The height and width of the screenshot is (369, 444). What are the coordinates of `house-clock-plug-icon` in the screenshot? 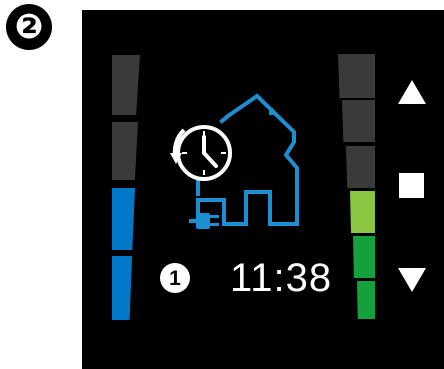 It's located at (234, 161).